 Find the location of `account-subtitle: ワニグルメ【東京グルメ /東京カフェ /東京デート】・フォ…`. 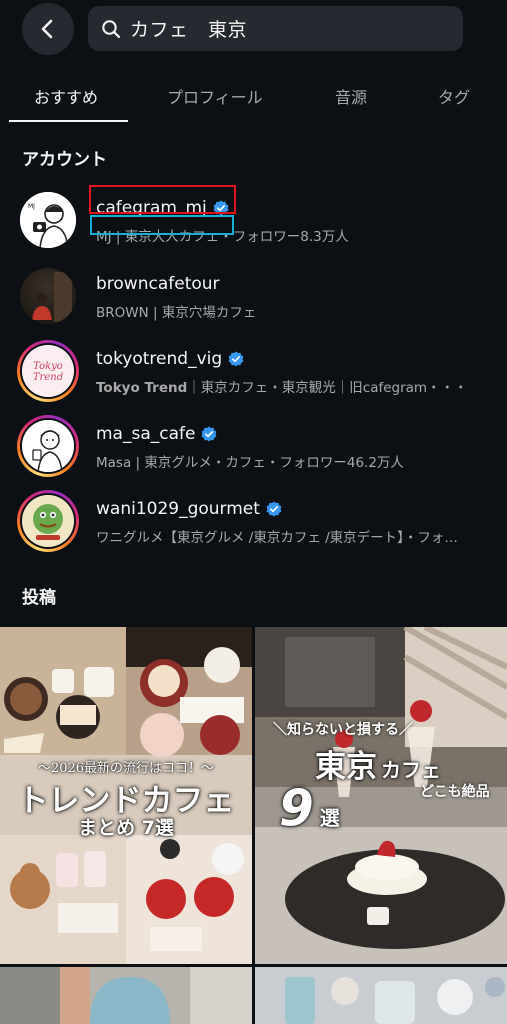

account-subtitle: ワニグルメ【東京グルメ /東京カフェ /東京デート】・フォ… is located at coordinates (277, 538).